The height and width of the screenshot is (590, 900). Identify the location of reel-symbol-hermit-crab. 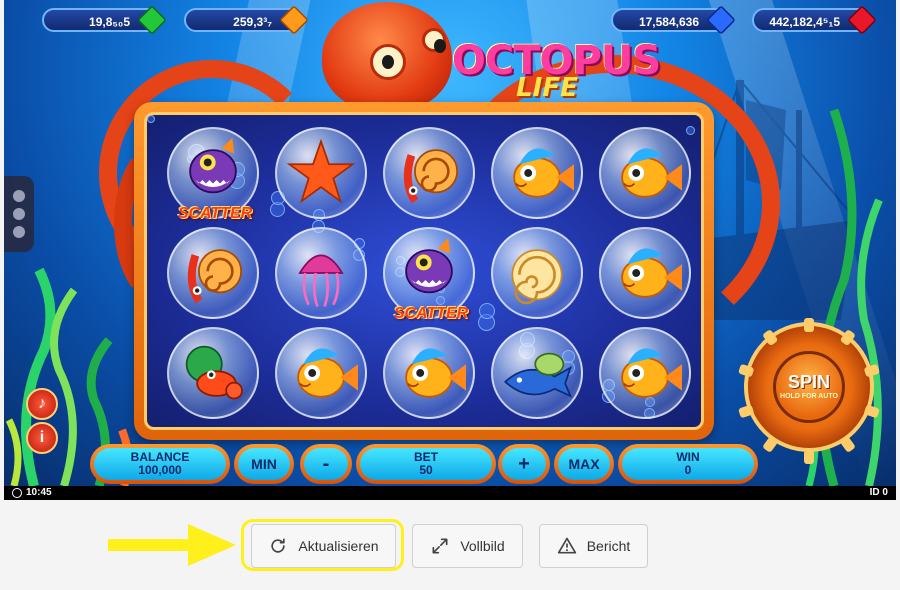
(213, 373).